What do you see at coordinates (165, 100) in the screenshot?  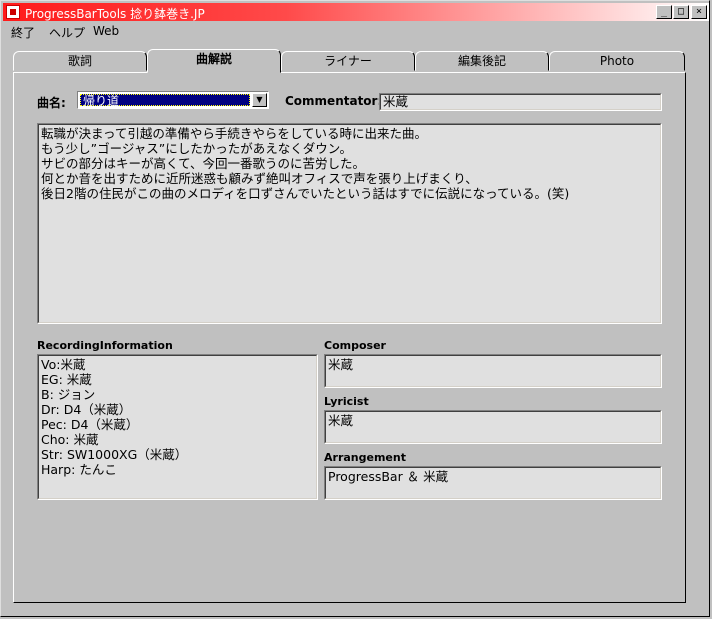 I see `song-select-value: 帰り道` at bounding box center [165, 100].